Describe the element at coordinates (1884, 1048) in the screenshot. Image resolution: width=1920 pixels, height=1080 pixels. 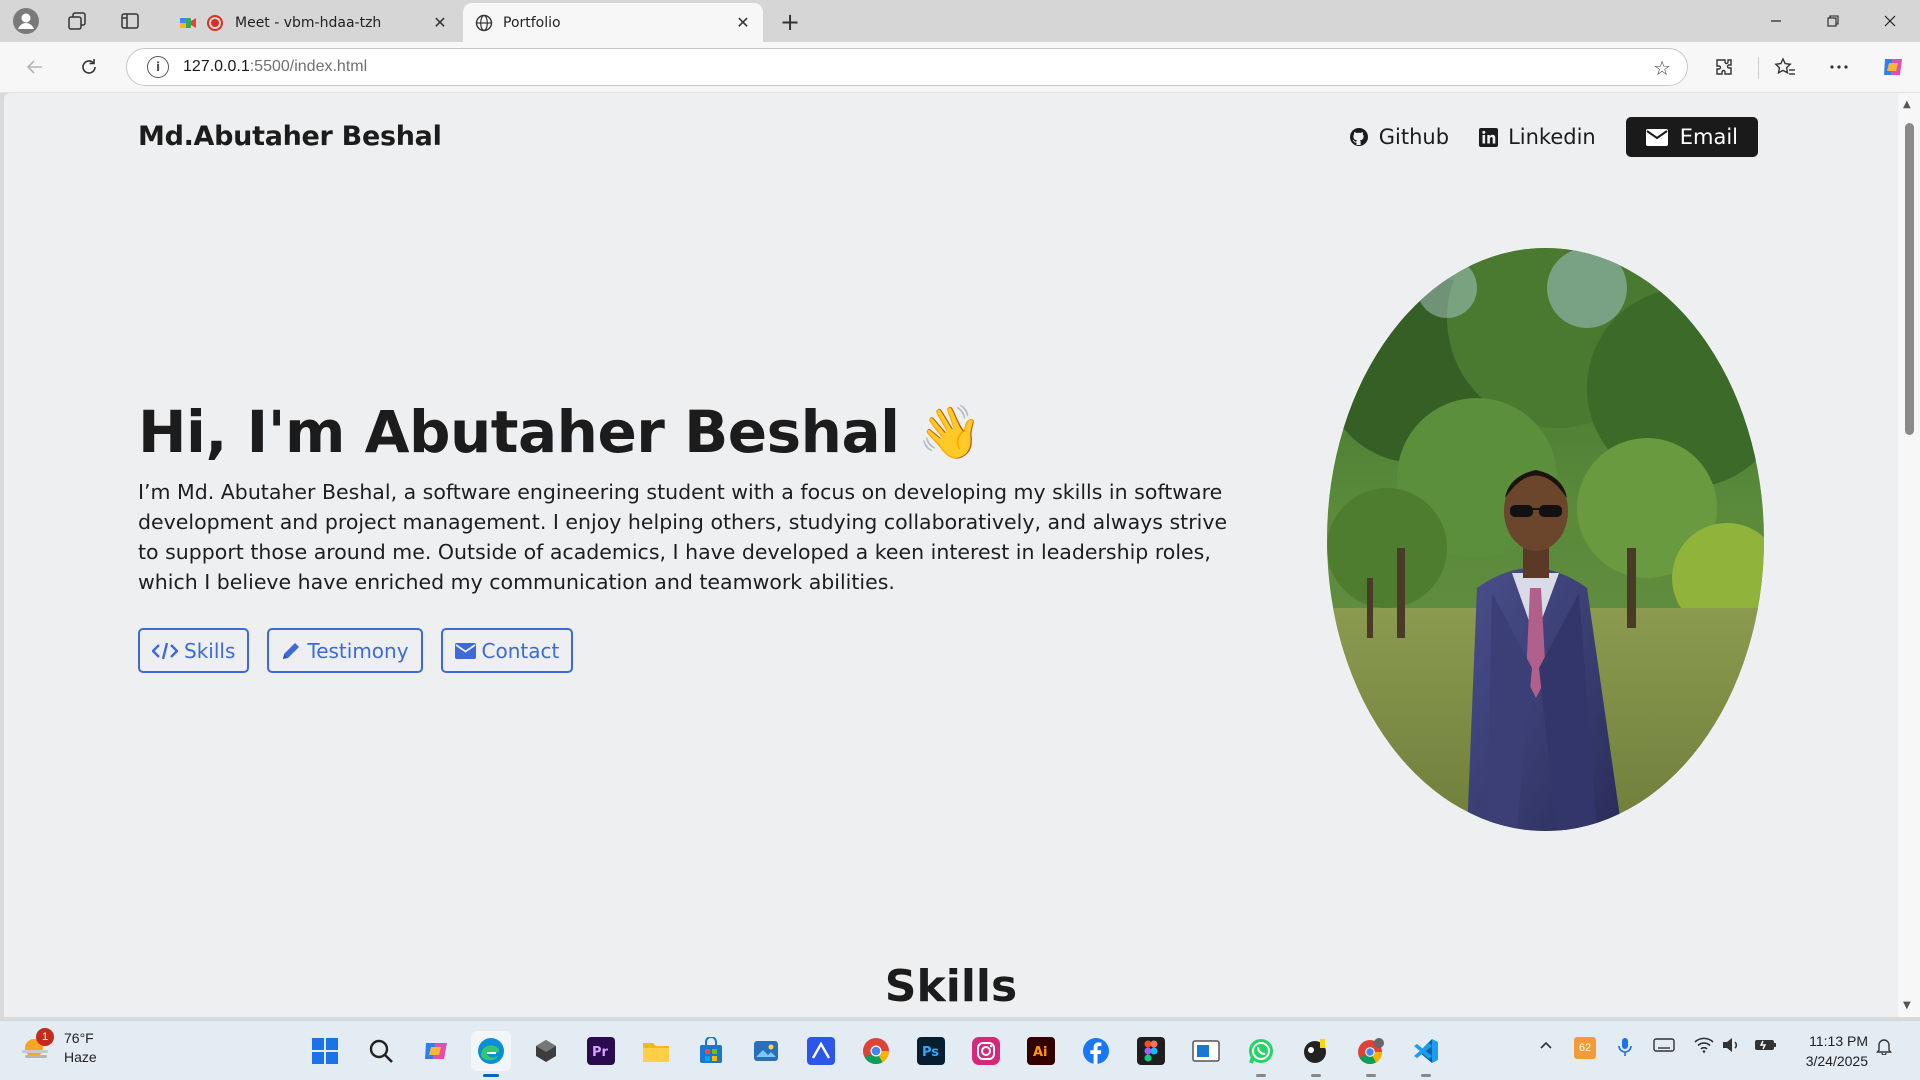
I see `notification-bell-icon` at that location.